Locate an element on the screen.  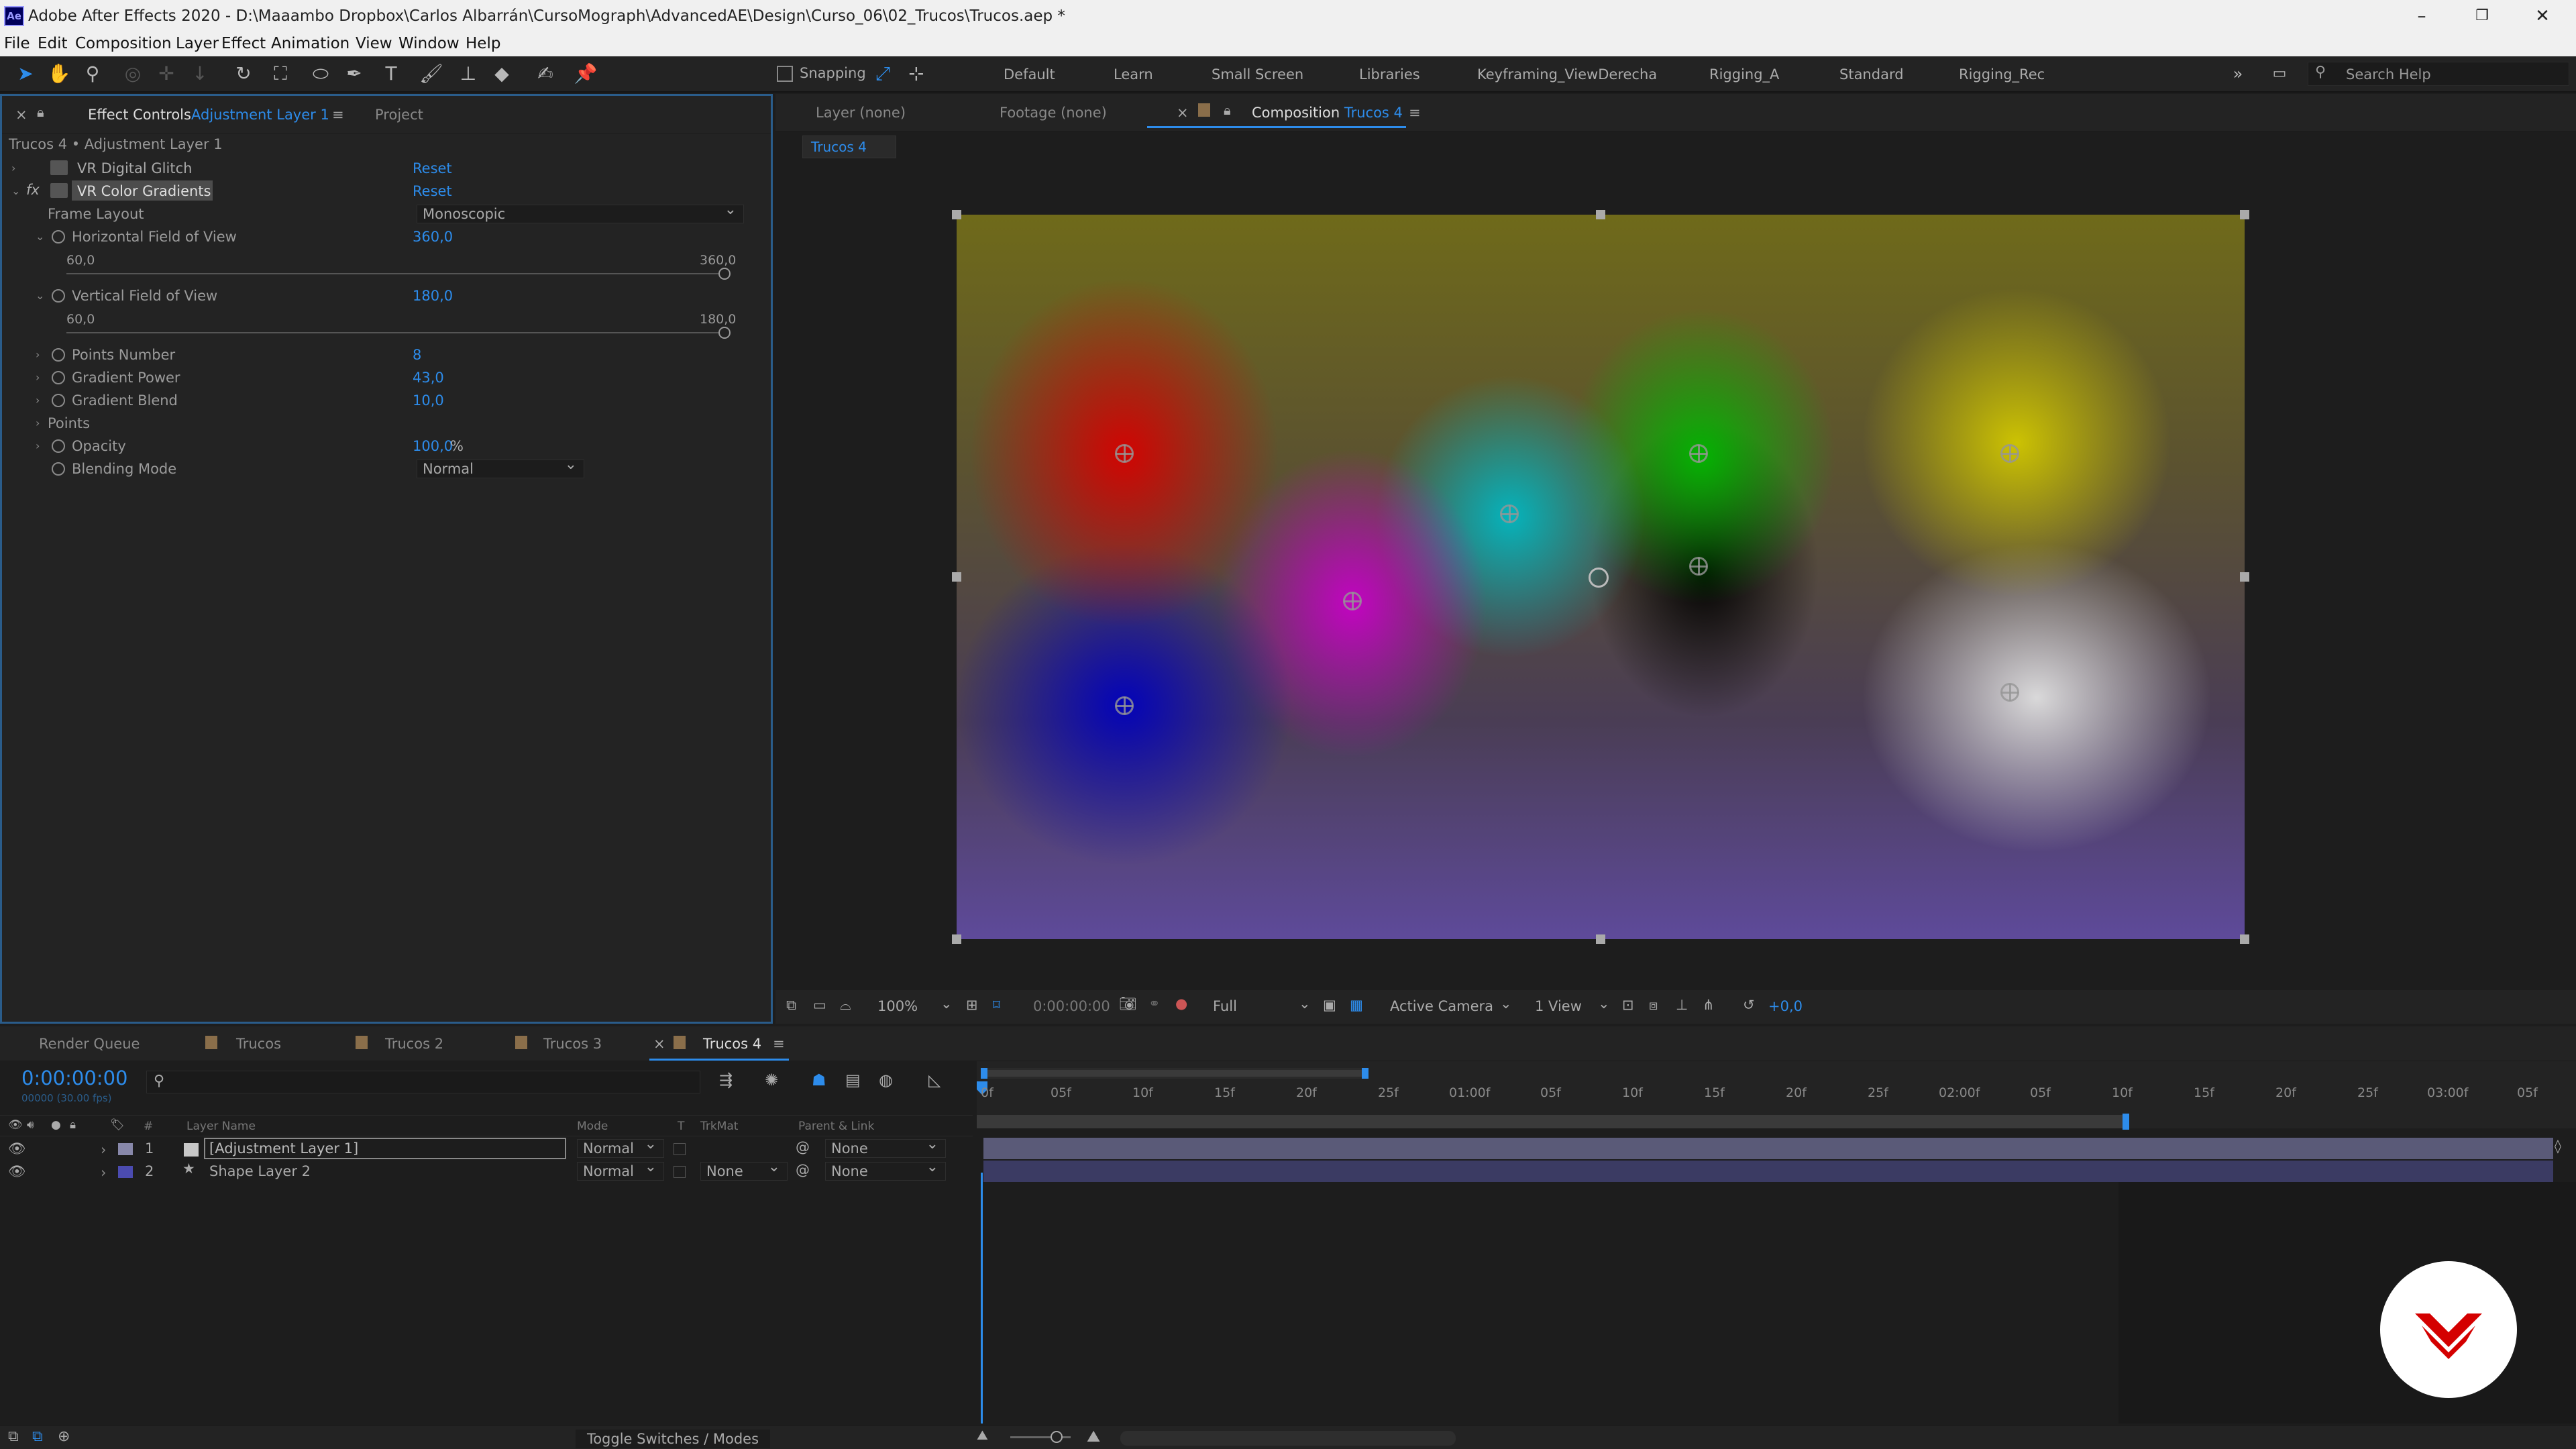
layer-1-bar is located at coordinates (1768, 1148).